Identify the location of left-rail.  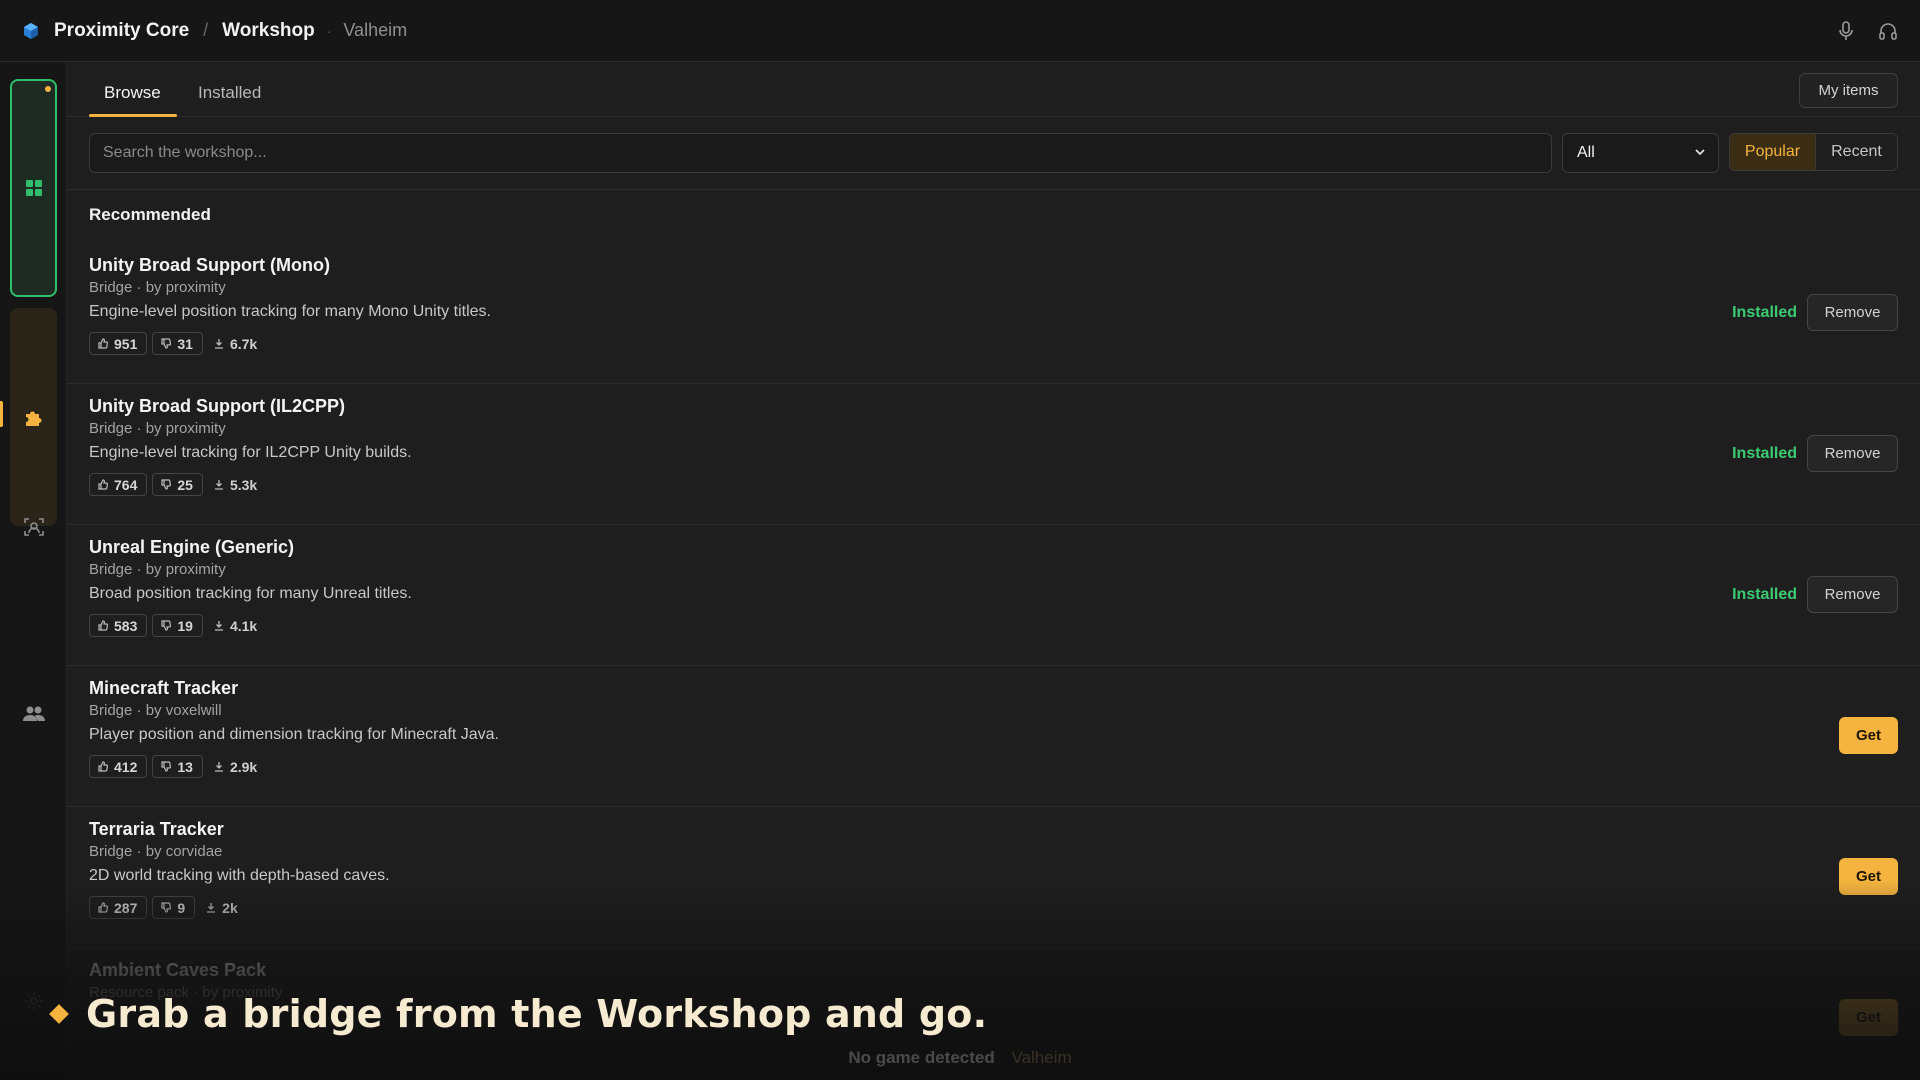
(33, 571).